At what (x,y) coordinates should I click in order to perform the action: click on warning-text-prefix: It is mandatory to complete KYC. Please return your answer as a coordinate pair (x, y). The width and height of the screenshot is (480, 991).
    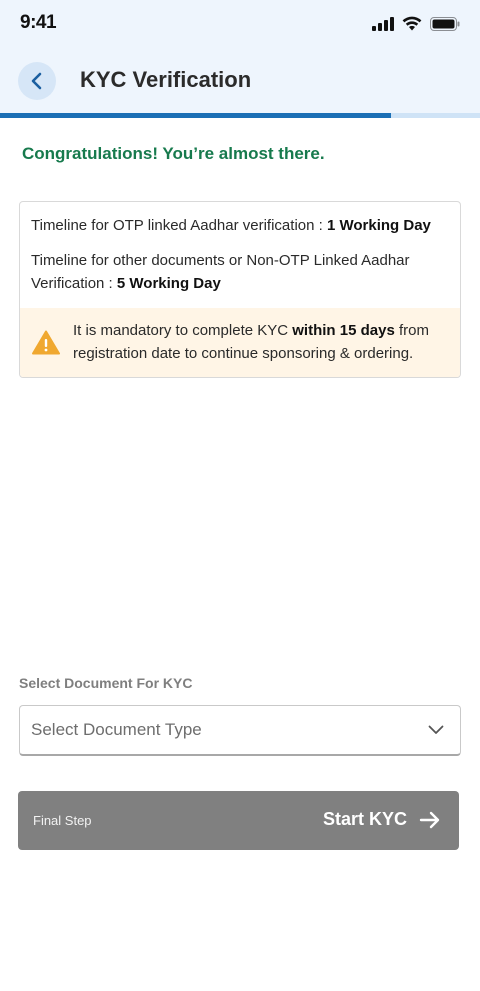
    Looking at the image, I should click on (183, 330).